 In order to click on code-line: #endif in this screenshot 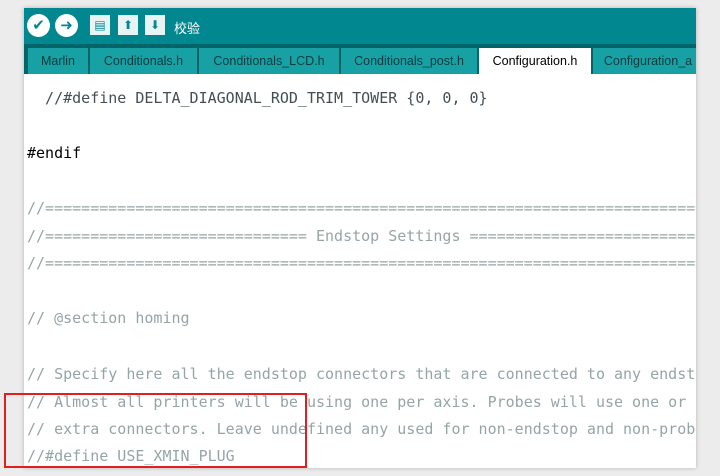, I will do `click(54, 153)`.